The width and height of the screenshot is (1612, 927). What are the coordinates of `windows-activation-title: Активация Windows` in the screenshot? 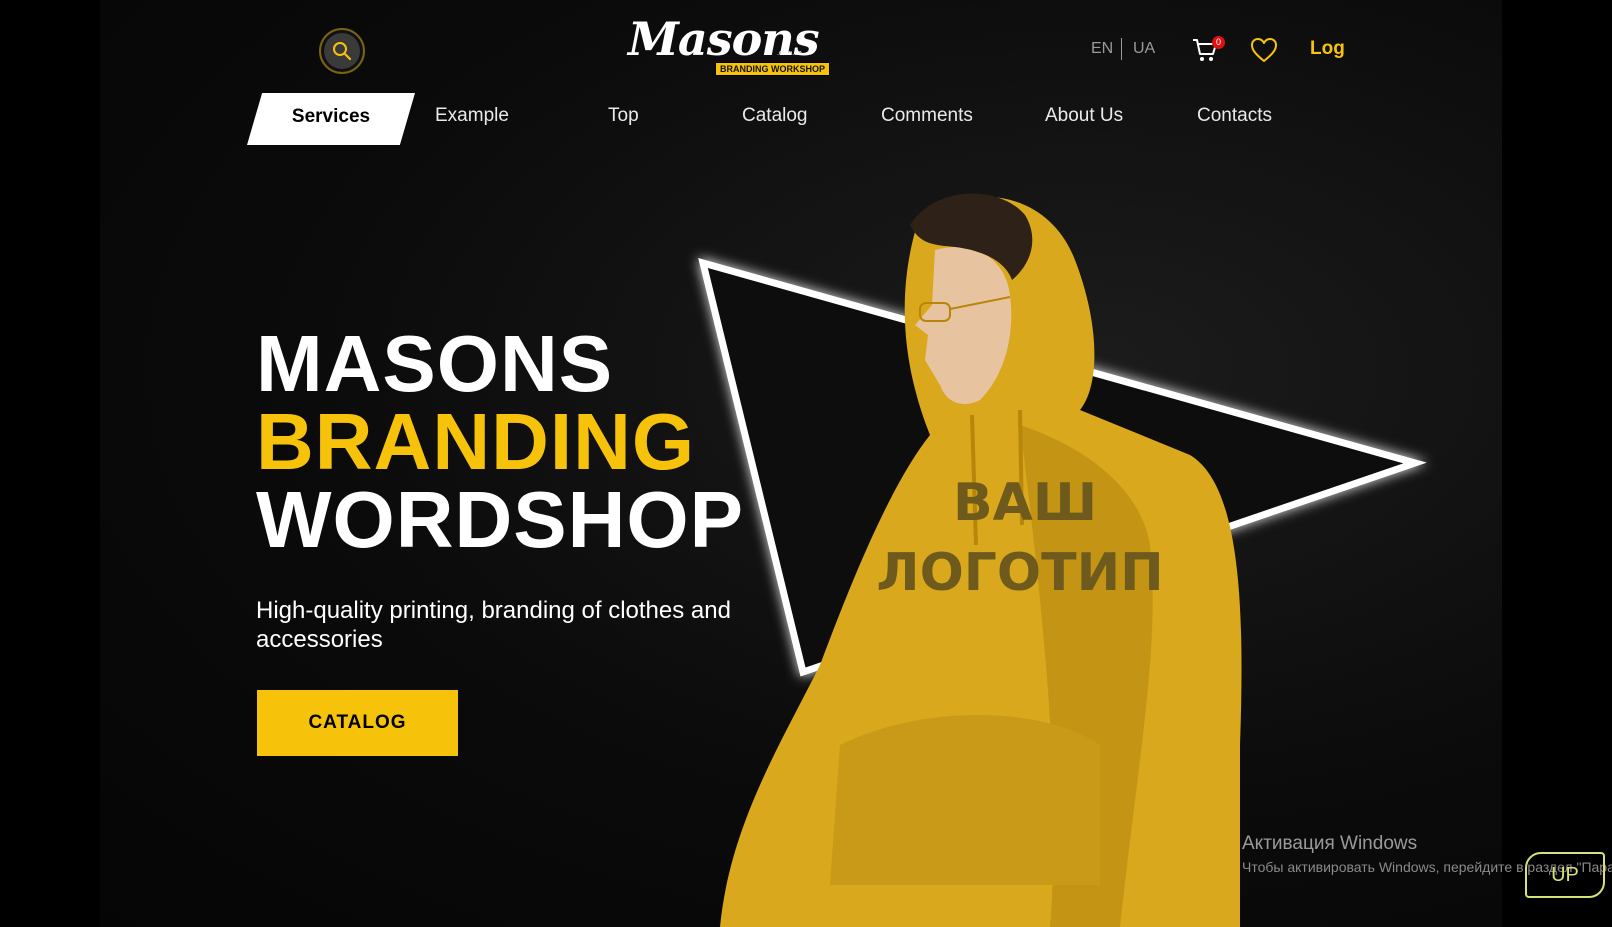 It's located at (1330, 843).